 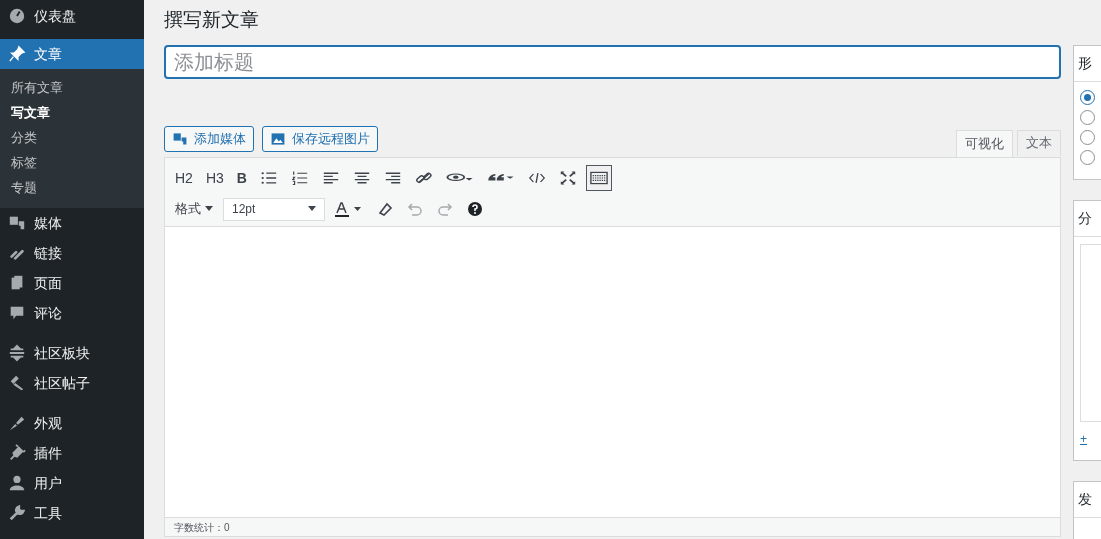 What do you see at coordinates (320, 139) in the screenshot?
I see `media-button: 保存远程图片` at bounding box center [320, 139].